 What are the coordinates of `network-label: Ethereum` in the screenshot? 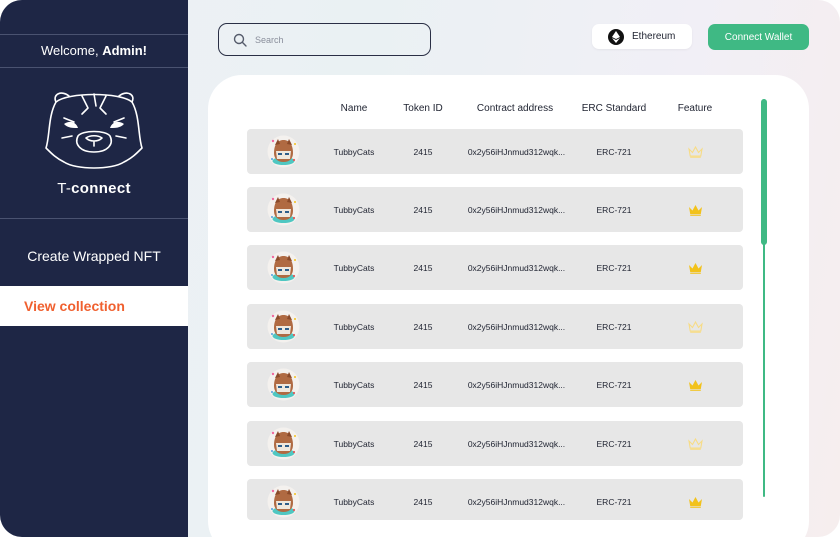 It's located at (654, 36).